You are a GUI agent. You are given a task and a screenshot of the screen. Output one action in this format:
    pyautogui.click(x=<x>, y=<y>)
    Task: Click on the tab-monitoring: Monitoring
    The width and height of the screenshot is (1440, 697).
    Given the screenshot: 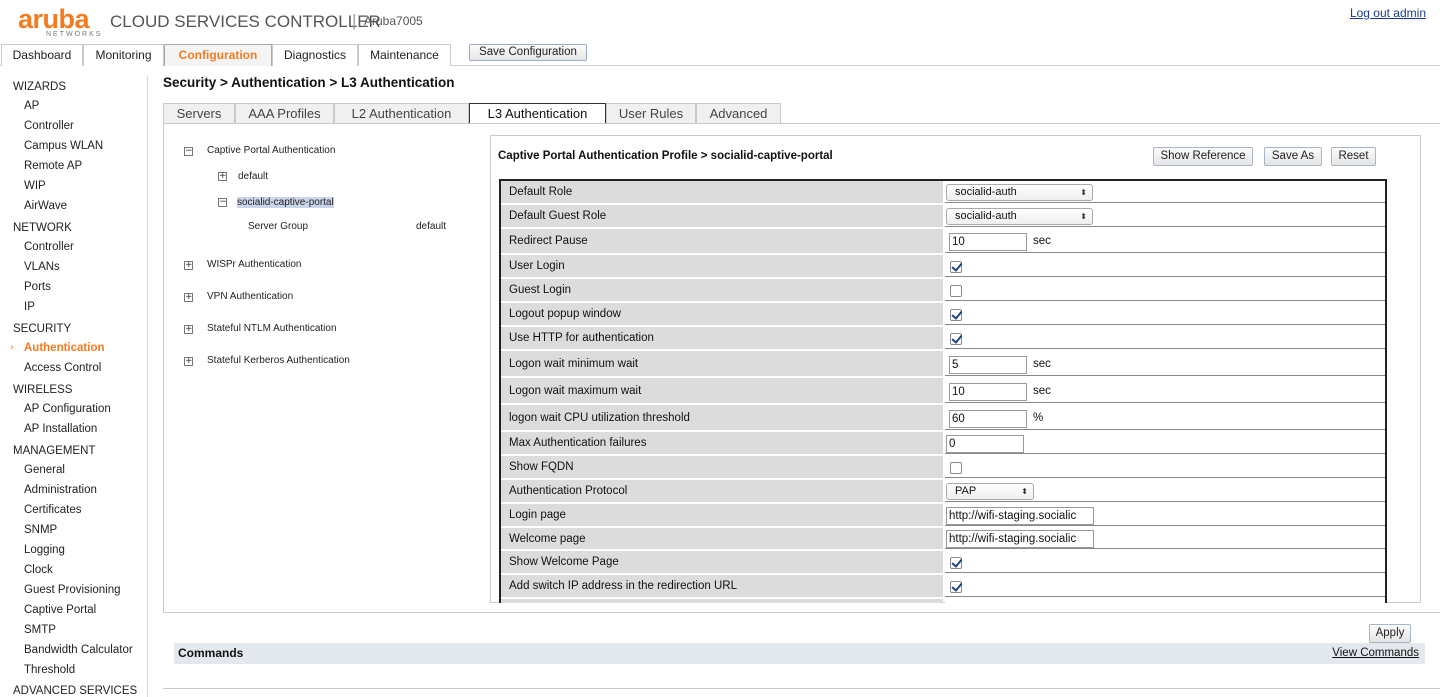 What is the action you would take?
    pyautogui.click(x=123, y=55)
    